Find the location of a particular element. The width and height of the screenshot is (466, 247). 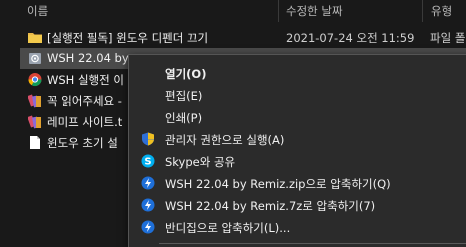

skype-icon: S is located at coordinates (148, 161).